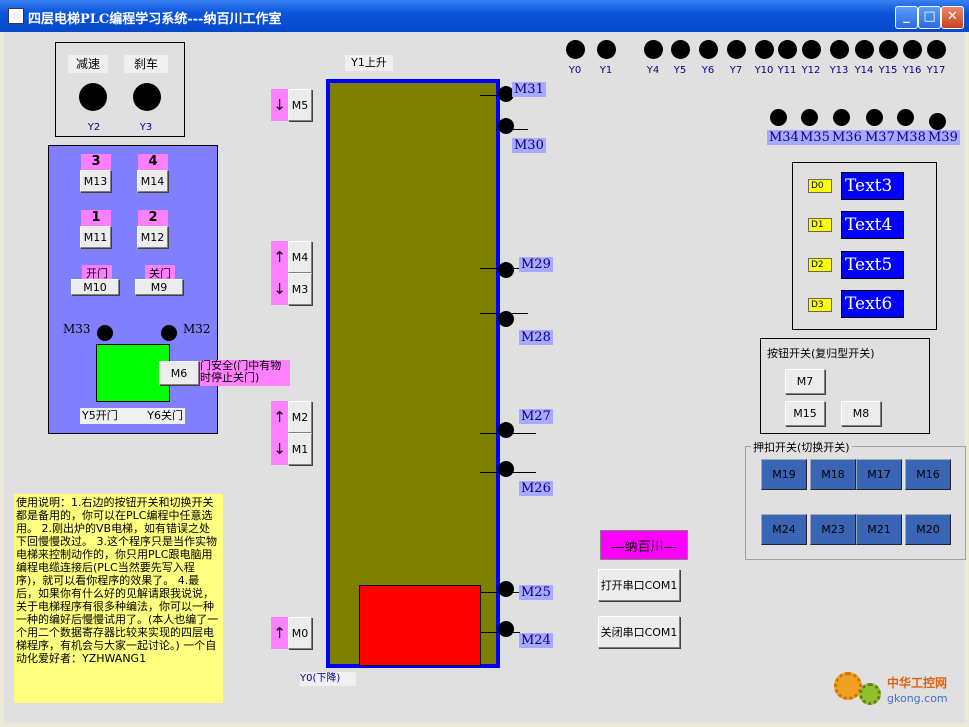 The height and width of the screenshot is (727, 969). Describe the element at coordinates (736, 70) in the screenshot. I see `y7-label: Y7` at that location.